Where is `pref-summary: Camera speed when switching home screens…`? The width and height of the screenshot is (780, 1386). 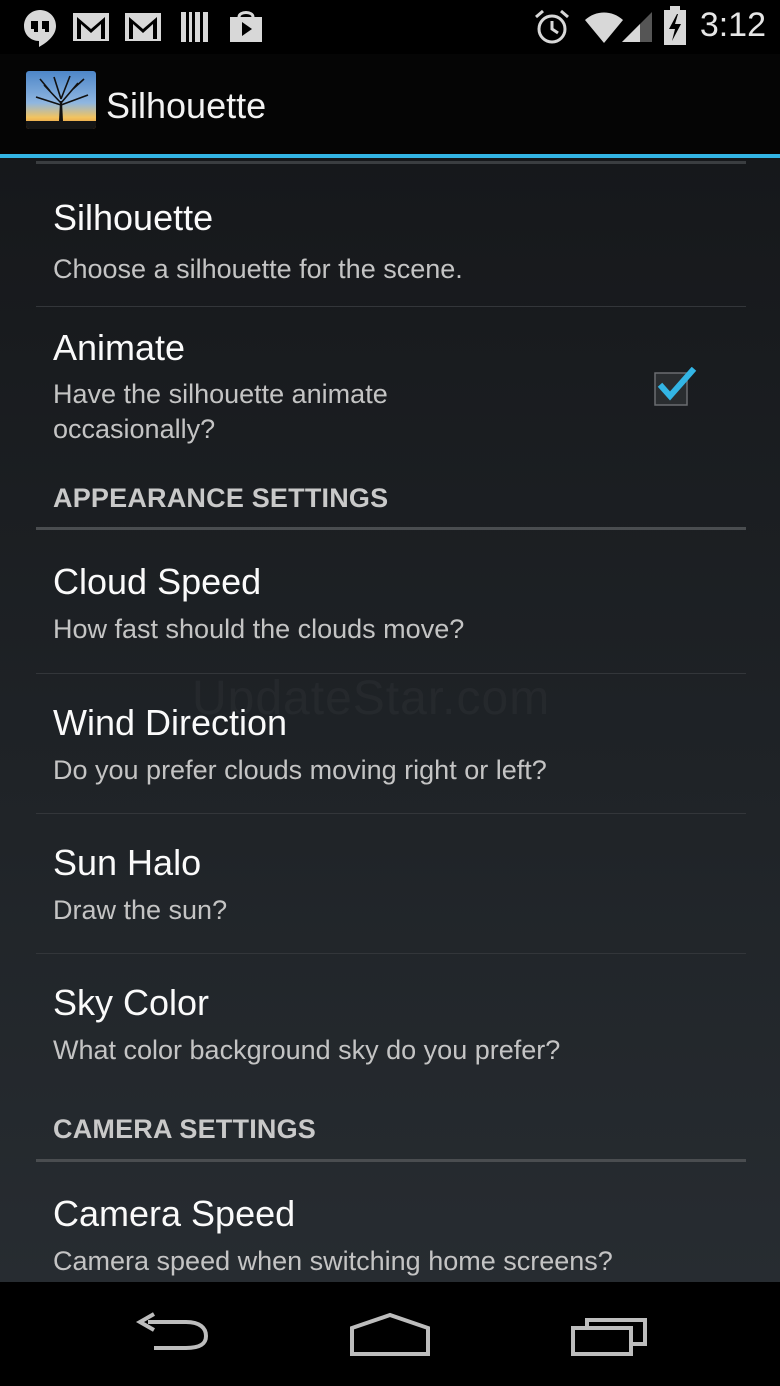 pref-summary: Camera speed when switching home screens… is located at coordinates (333, 1261).